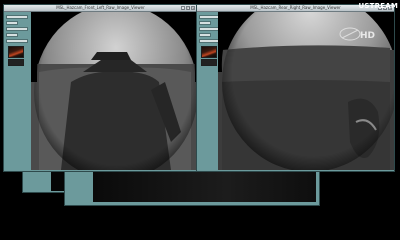  I want to click on window-title: MSL_Hazcam_Front_Left_Raw_Image_Viewer, so click(100, 7).